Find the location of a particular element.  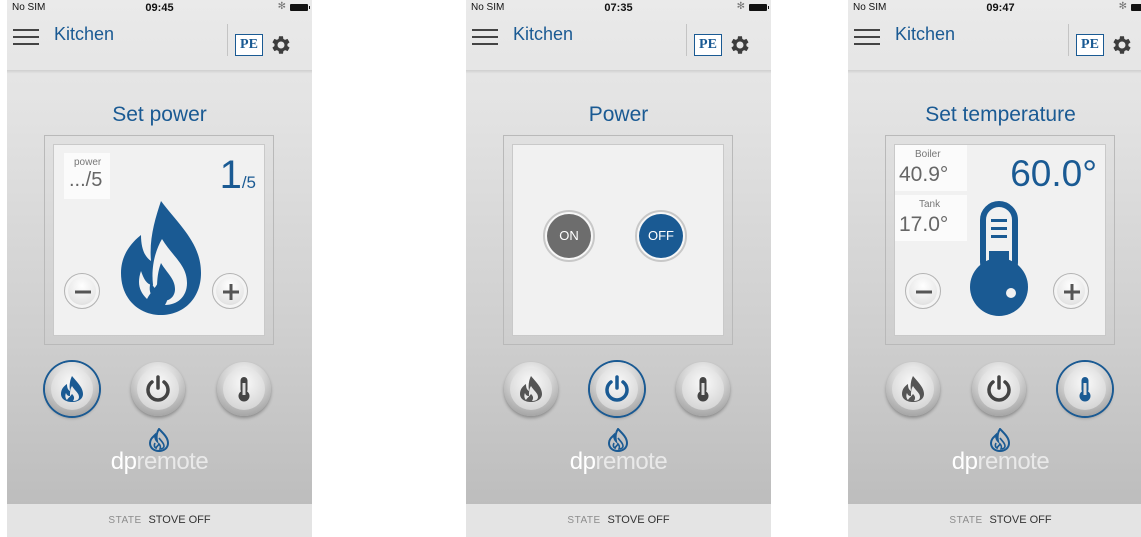

power-panel-inner: power .../5 1/5 is located at coordinates (159, 240).